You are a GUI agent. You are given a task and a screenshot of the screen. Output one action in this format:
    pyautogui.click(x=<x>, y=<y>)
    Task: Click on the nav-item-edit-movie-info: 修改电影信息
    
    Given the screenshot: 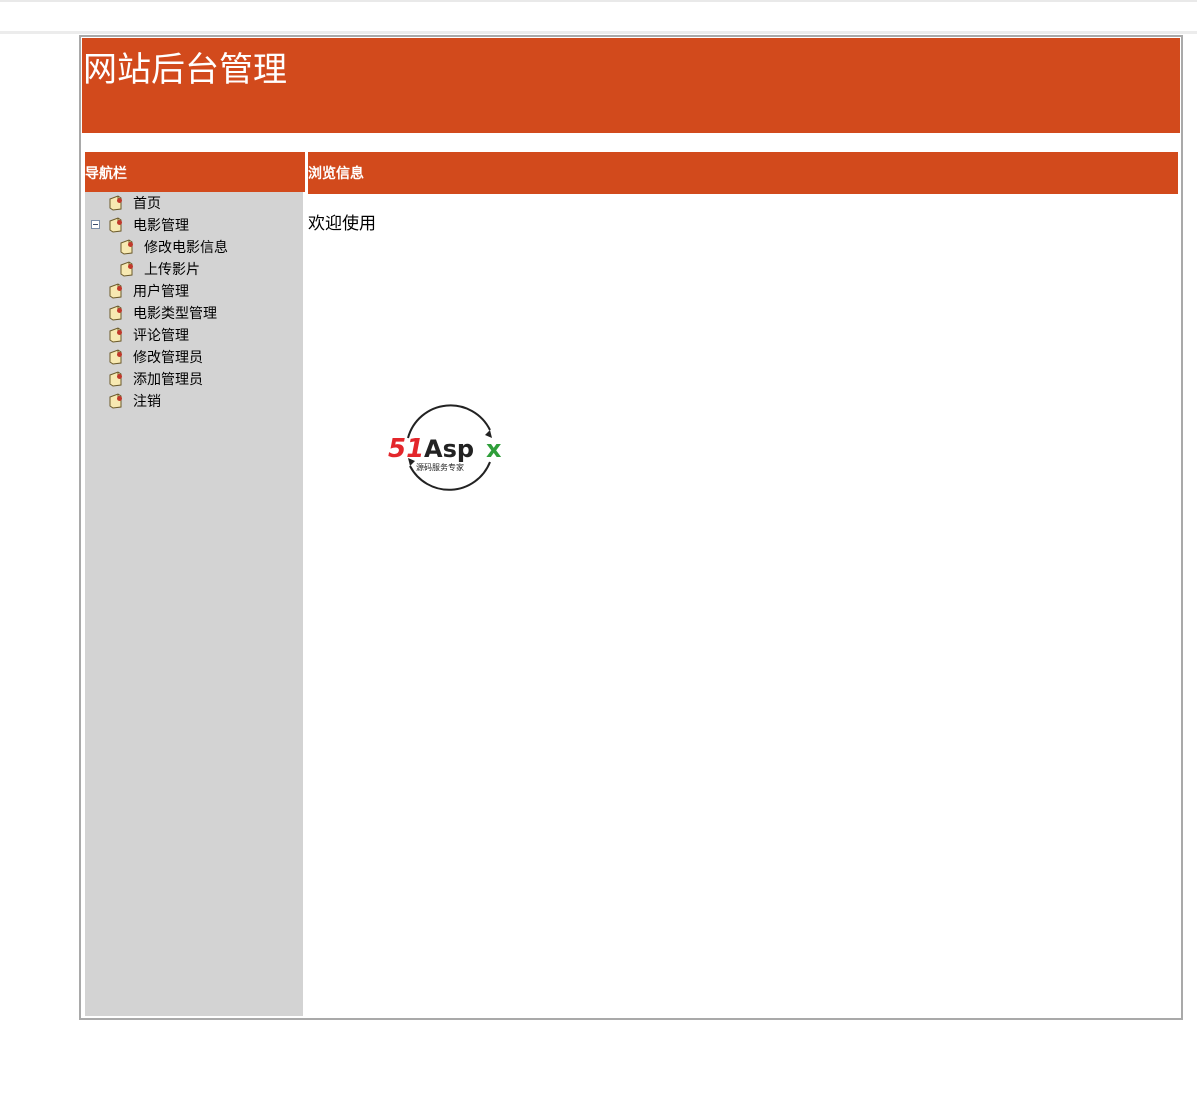 What is the action you would take?
    pyautogui.click(x=173, y=247)
    